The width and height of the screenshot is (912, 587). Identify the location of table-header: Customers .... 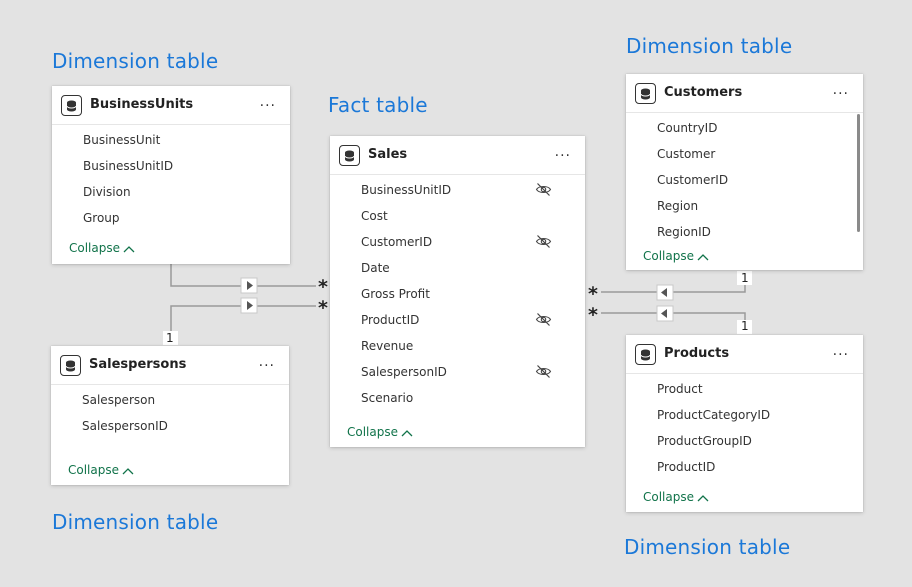
(744, 93).